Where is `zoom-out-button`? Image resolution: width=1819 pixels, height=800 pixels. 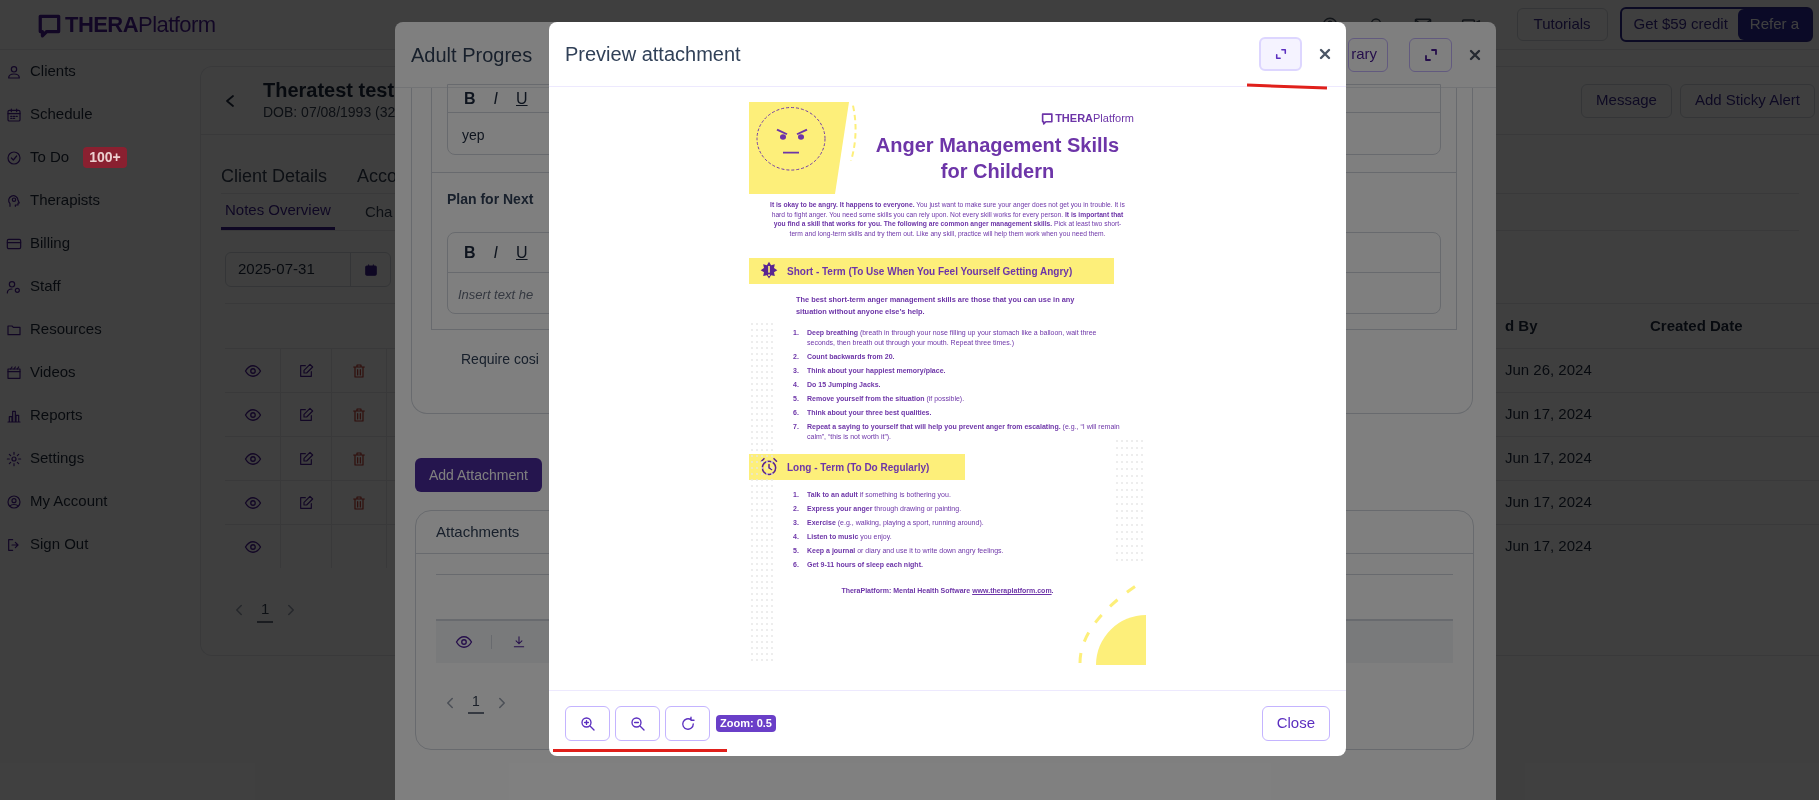
zoom-out-button is located at coordinates (637, 723).